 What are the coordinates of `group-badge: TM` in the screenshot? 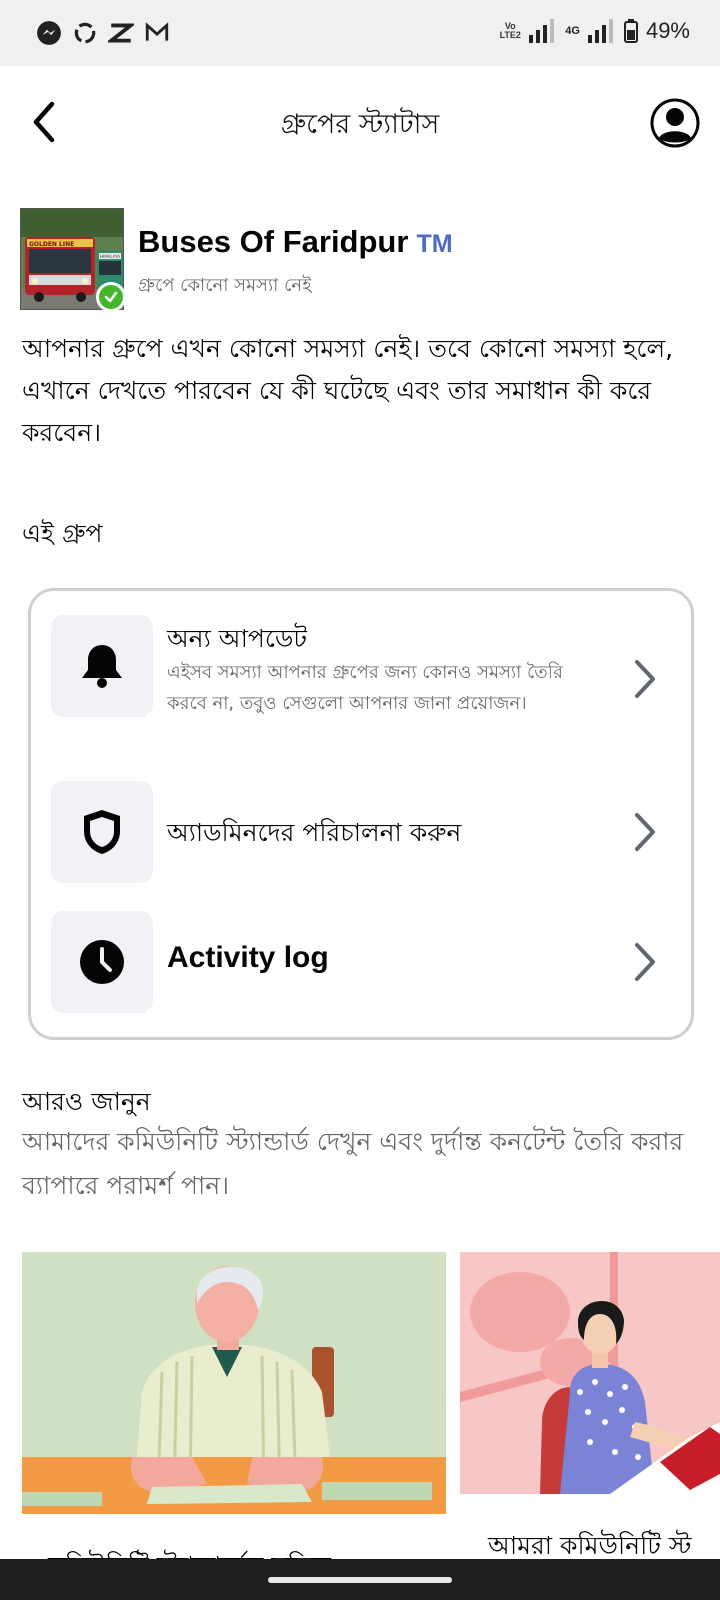 It's located at (434, 244).